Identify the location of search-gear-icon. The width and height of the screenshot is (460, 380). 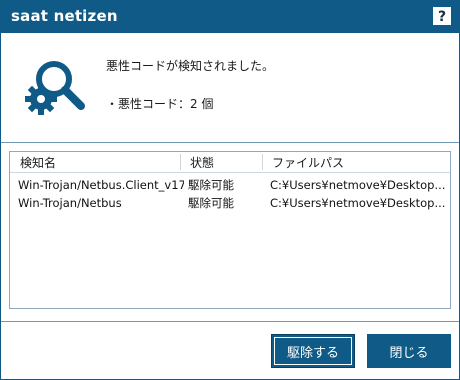
(56, 88).